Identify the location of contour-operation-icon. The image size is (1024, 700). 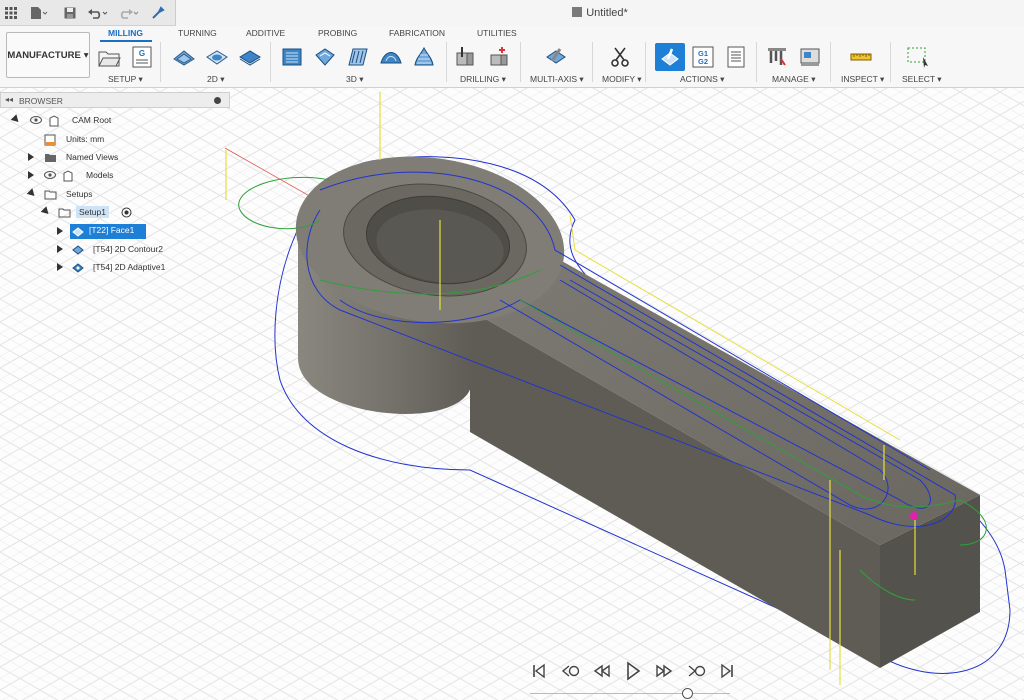
(78, 249).